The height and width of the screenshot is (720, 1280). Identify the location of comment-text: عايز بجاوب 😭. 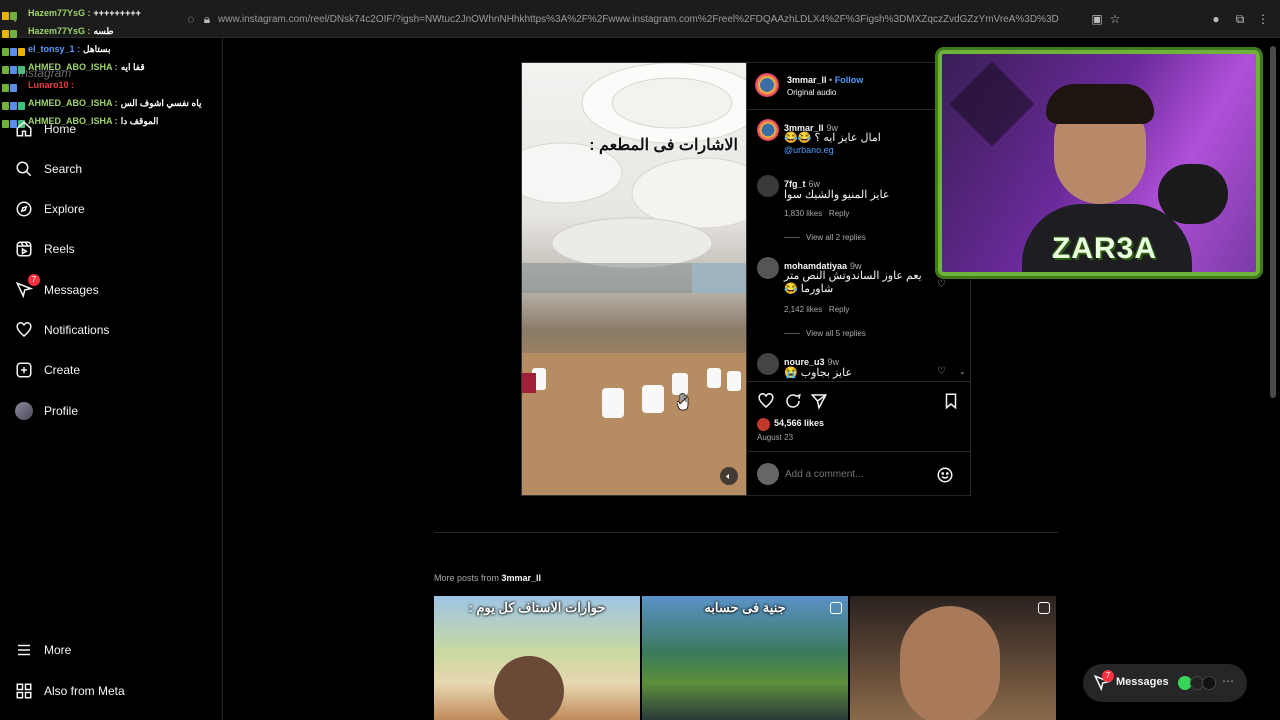
(818, 373).